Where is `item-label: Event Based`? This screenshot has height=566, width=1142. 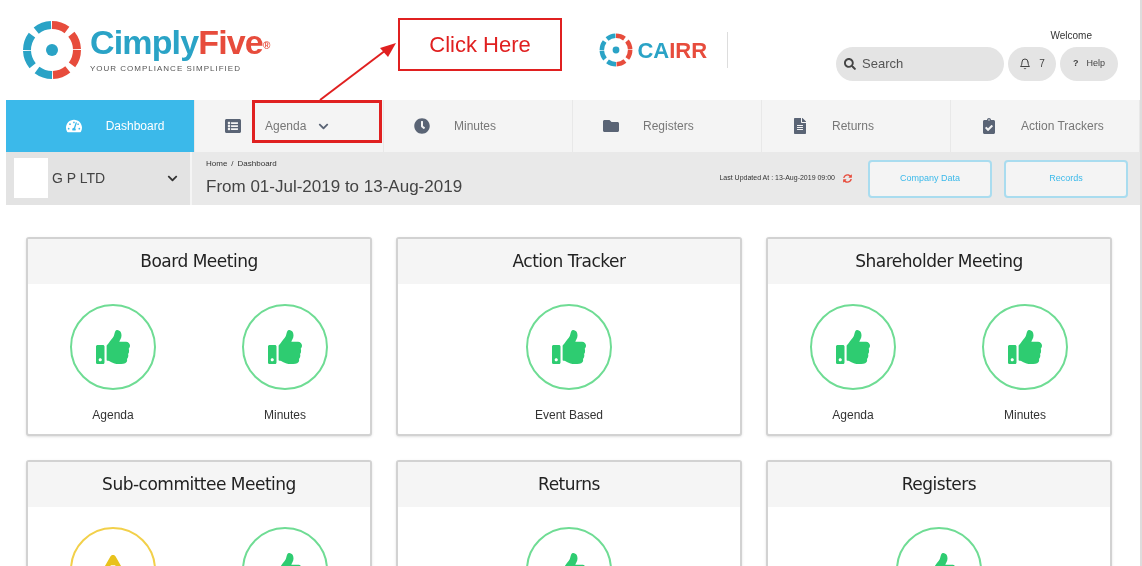
item-label: Event Based is located at coordinates (568, 415).